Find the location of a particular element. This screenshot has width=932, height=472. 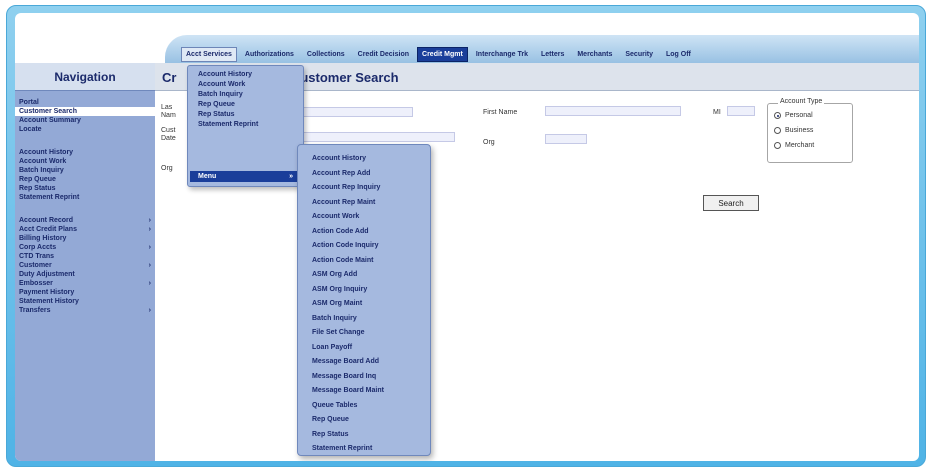

sidebar-item-label: Payment History is located at coordinates (47, 292).